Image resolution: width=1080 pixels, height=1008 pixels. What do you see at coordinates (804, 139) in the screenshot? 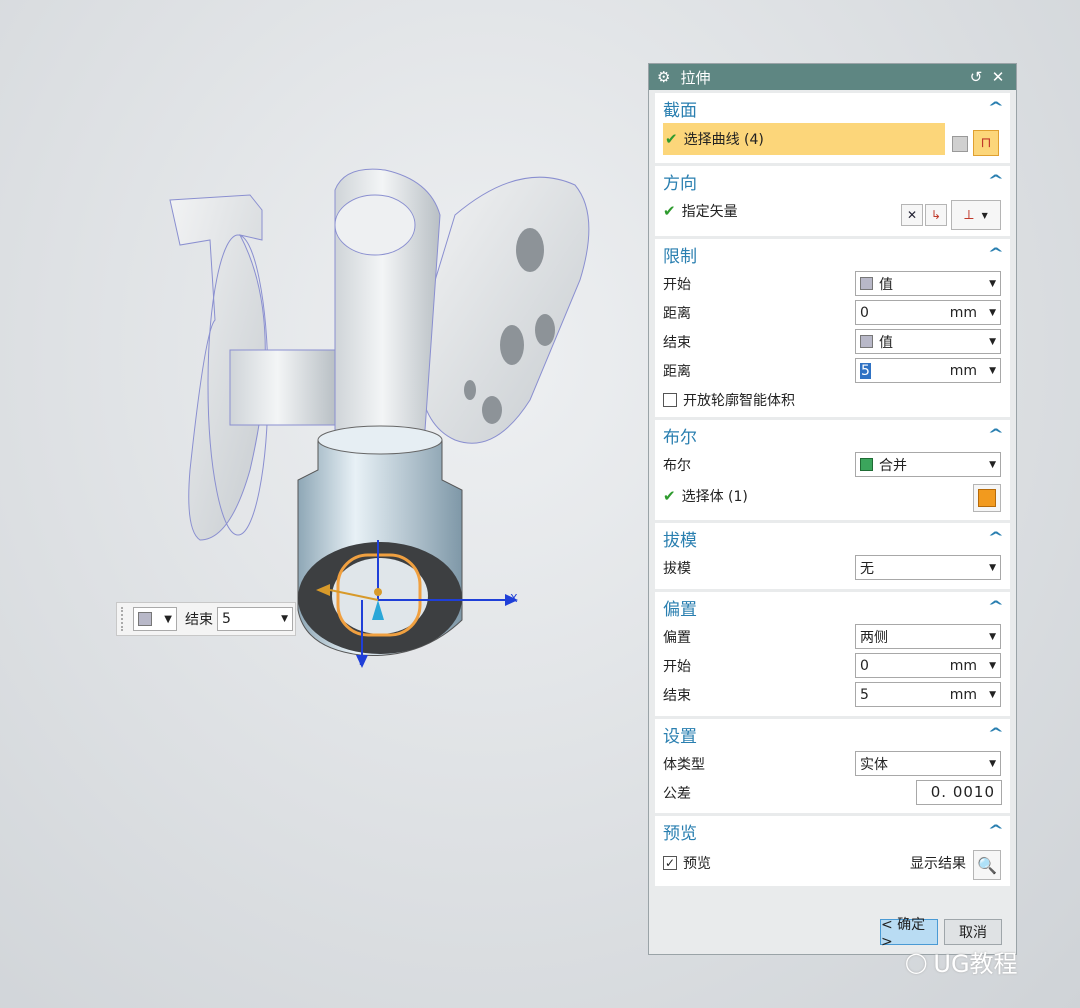
I see `select-curve-row: ✔ 选择曲线 (4)` at bounding box center [804, 139].